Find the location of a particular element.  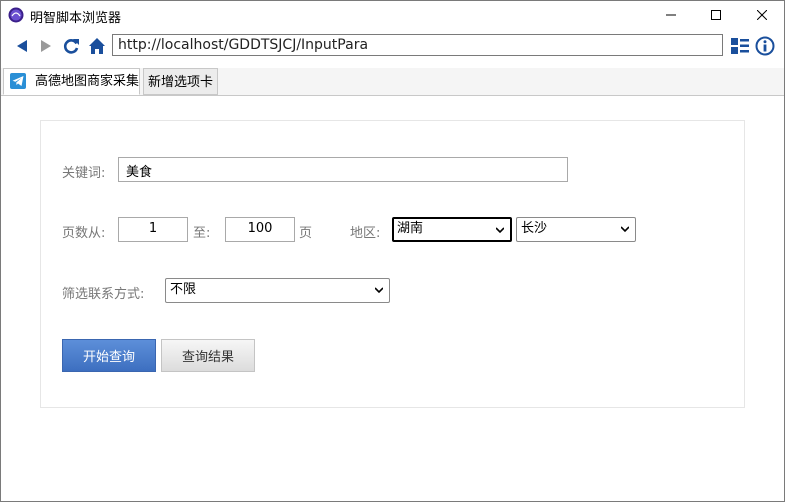

minimize-button is located at coordinates (671, 15).